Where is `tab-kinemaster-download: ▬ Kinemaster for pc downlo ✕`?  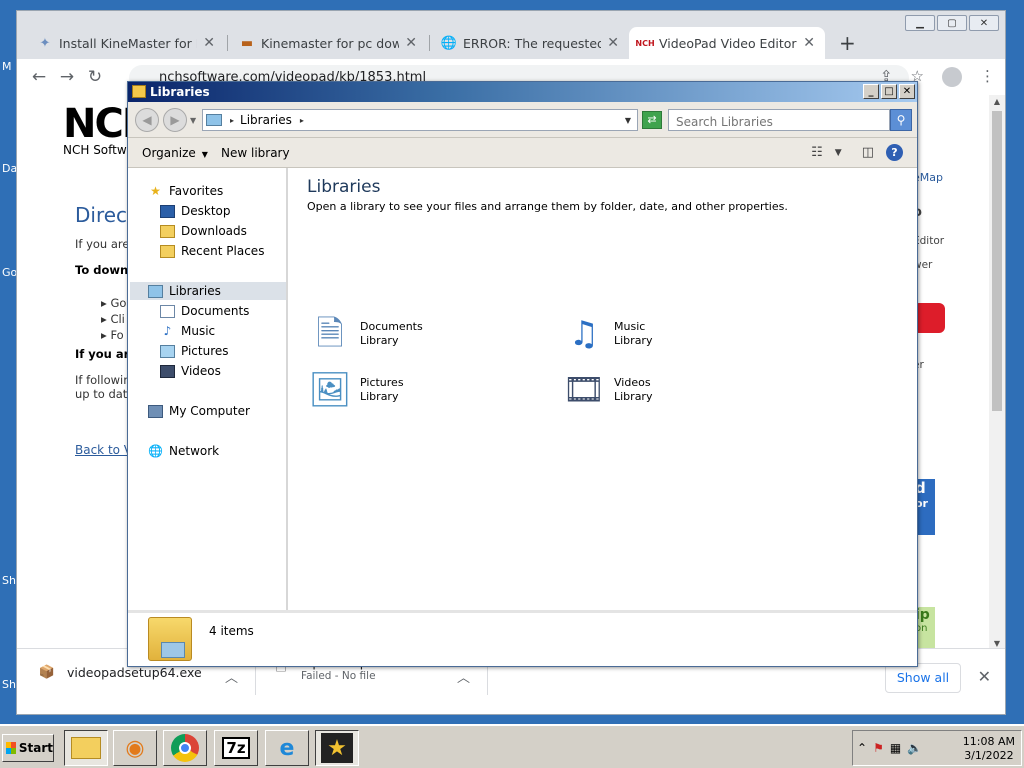 tab-kinemaster-download: ▬ Kinemaster for pc downlo ✕ is located at coordinates (329, 43).